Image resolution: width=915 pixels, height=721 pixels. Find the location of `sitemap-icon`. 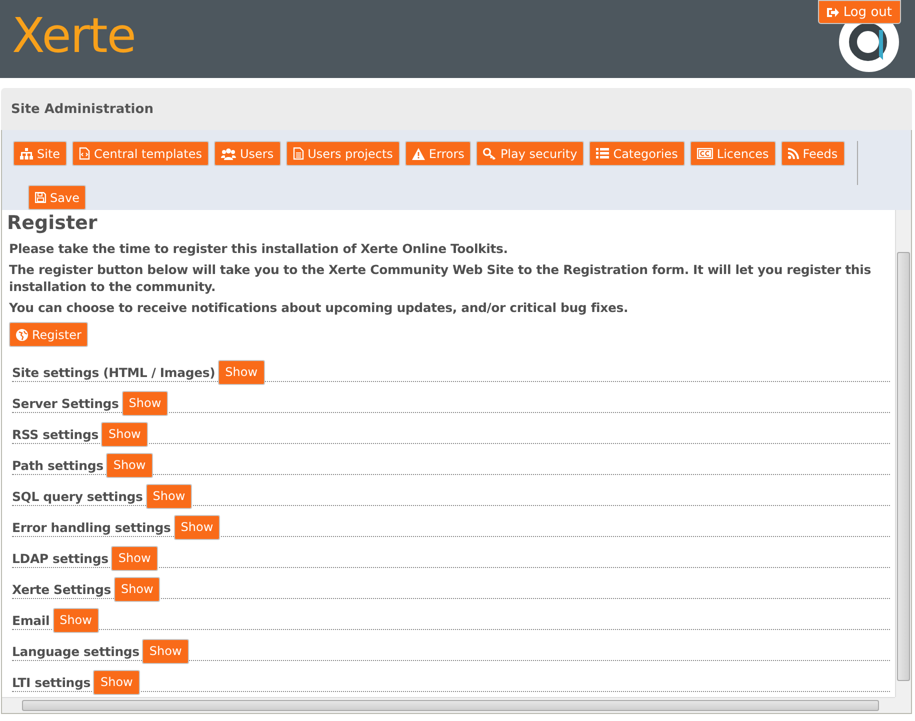

sitemap-icon is located at coordinates (26, 154).